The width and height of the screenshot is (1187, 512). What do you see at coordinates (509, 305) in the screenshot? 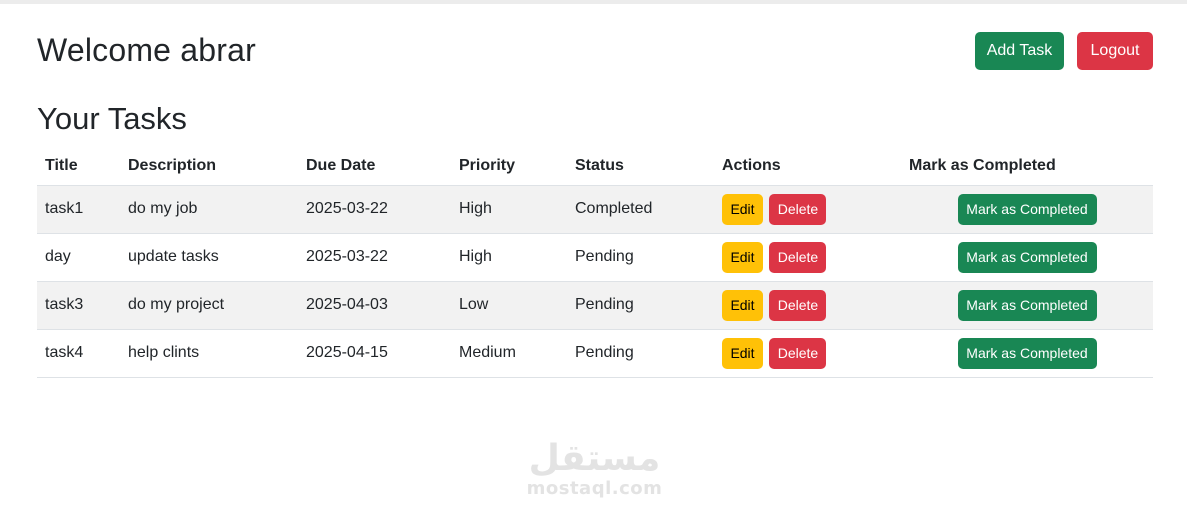
I see `task-priority: Low` at bounding box center [509, 305].